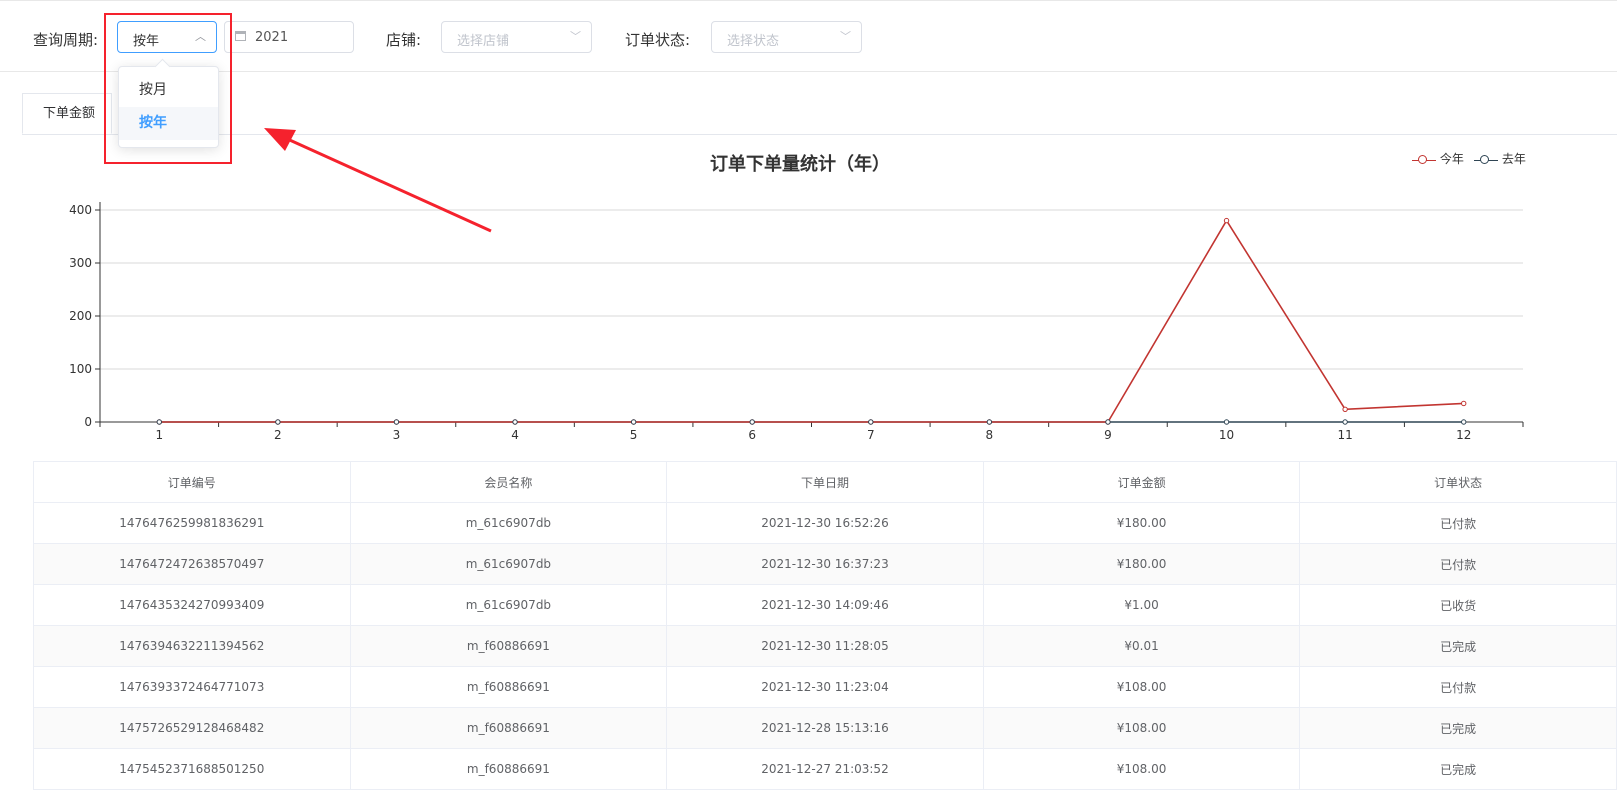  I want to click on table-cell: 2021-12-30 14:09:46, so click(825, 605).